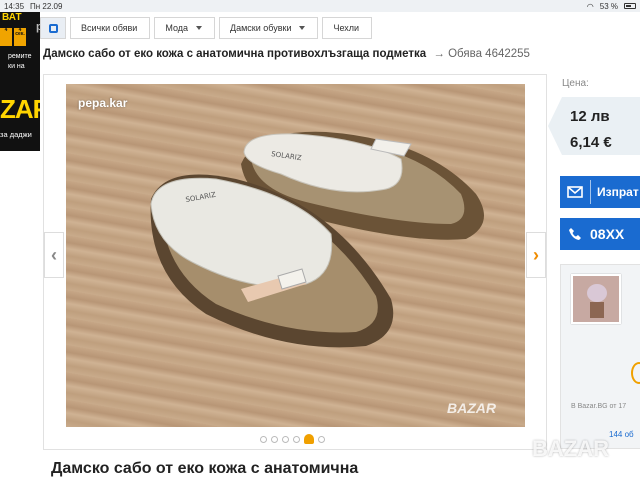 The width and height of the screenshot is (640, 480). What do you see at coordinates (575, 83) in the screenshot?
I see `price-label: Цена:` at bounding box center [575, 83].